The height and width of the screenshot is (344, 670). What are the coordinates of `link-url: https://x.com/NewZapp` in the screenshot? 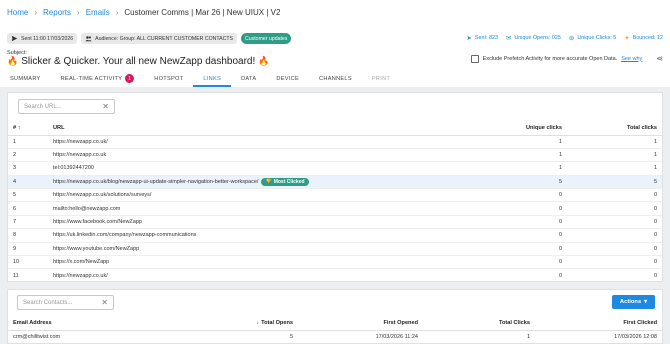 It's located at (247, 262).